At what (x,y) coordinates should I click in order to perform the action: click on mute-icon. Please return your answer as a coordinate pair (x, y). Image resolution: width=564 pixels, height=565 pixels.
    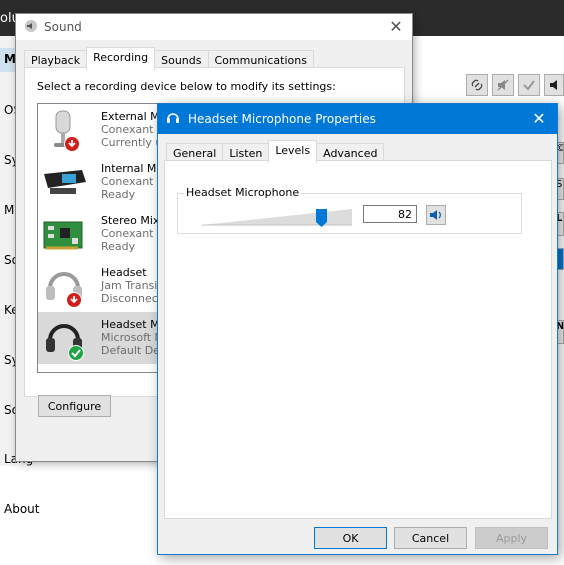
    Looking at the image, I should click on (503, 85).